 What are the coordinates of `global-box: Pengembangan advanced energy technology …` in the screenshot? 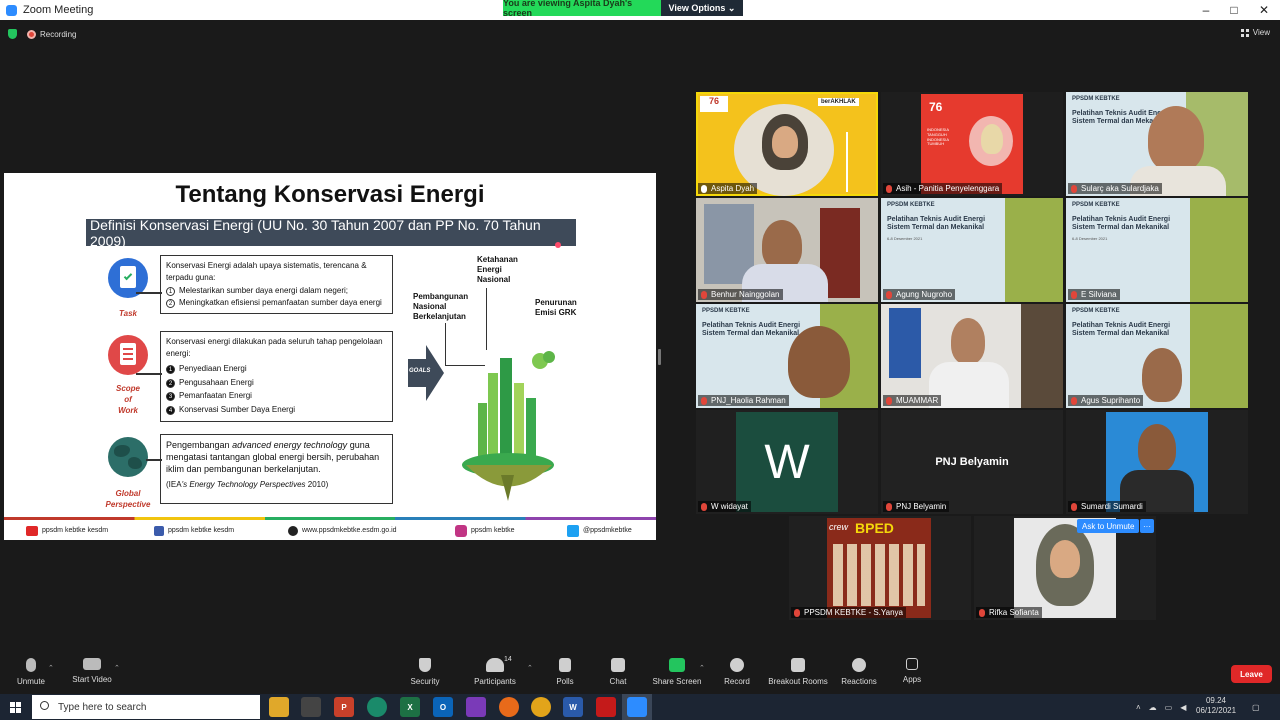 It's located at (276, 469).